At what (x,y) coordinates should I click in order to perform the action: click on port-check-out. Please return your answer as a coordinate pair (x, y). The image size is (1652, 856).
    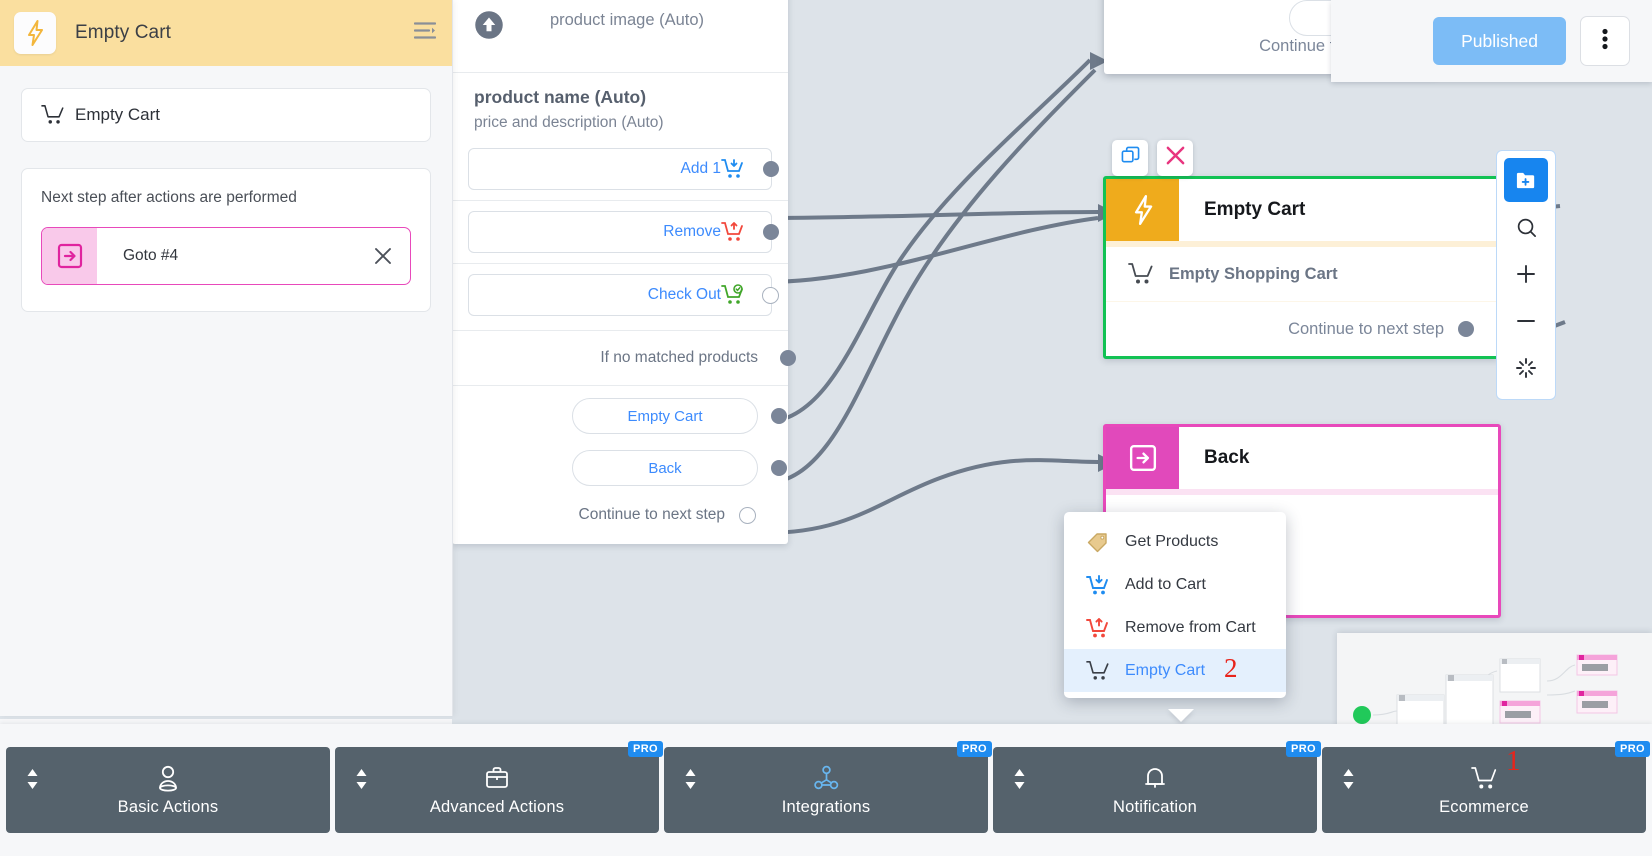
    Looking at the image, I should click on (770, 295).